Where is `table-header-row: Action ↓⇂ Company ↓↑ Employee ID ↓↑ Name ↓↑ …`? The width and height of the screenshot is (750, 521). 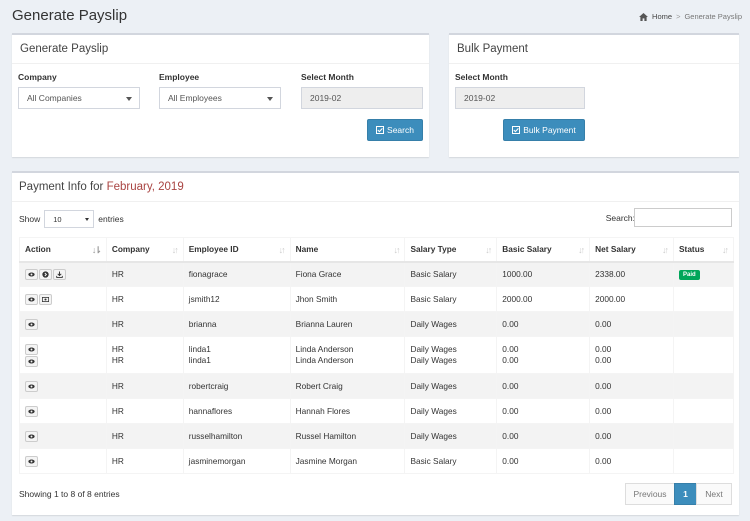
table-header-row: Action ↓⇂ Company ↓↑ Employee ID ↓↑ Name ↓↑ … is located at coordinates (376, 250).